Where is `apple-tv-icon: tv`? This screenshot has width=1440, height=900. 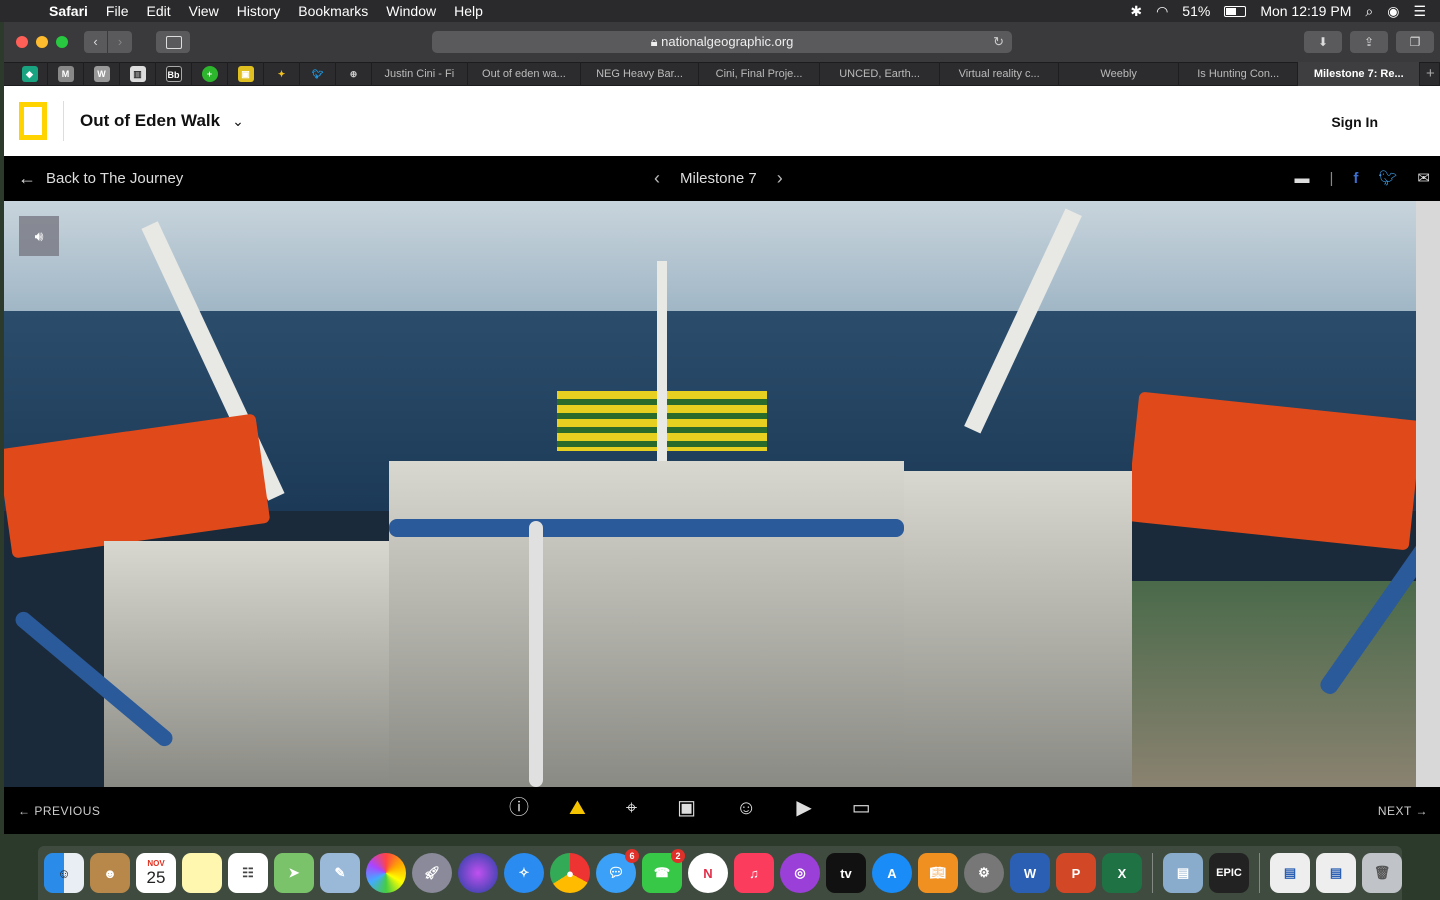
apple-tv-icon: tv is located at coordinates (846, 873).